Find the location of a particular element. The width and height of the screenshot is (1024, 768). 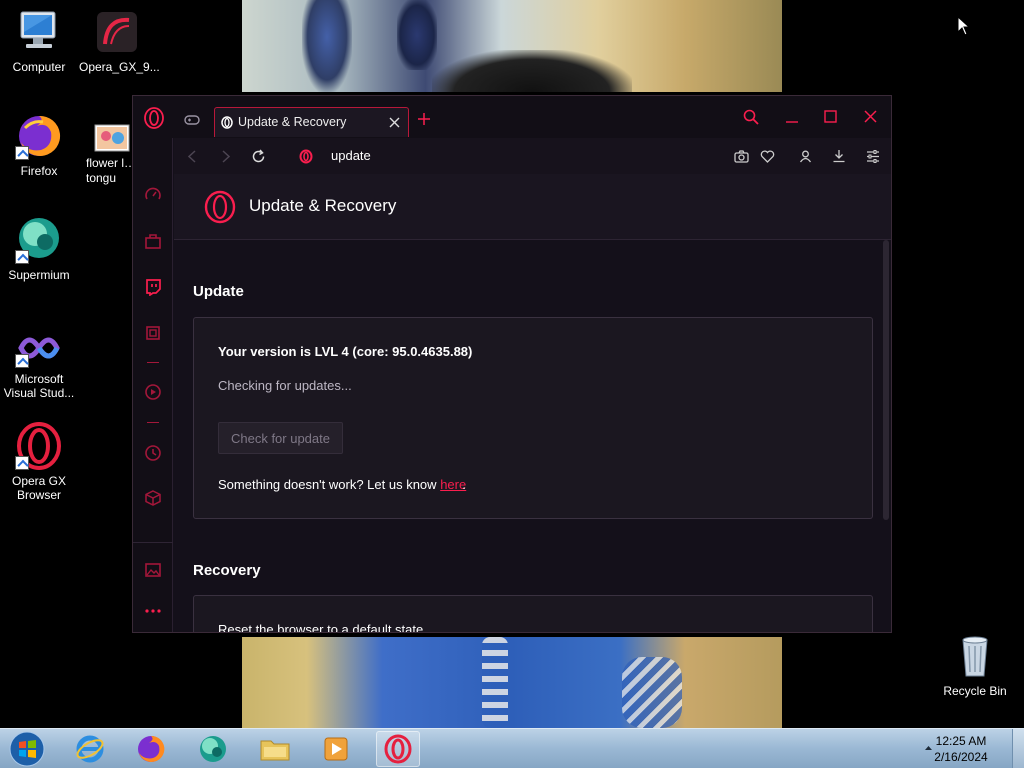

desktop-icon-recycle-bin: Recycle Bin is located at coordinates (975, 665).